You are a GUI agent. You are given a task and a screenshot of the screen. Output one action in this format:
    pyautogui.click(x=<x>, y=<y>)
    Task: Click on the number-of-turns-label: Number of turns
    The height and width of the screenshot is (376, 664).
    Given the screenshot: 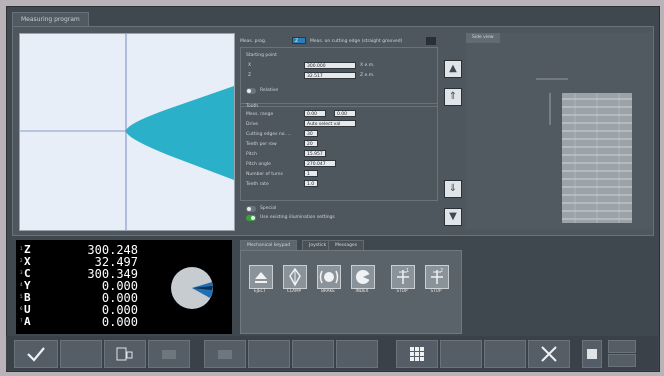 What is the action you would take?
    pyautogui.click(x=264, y=174)
    